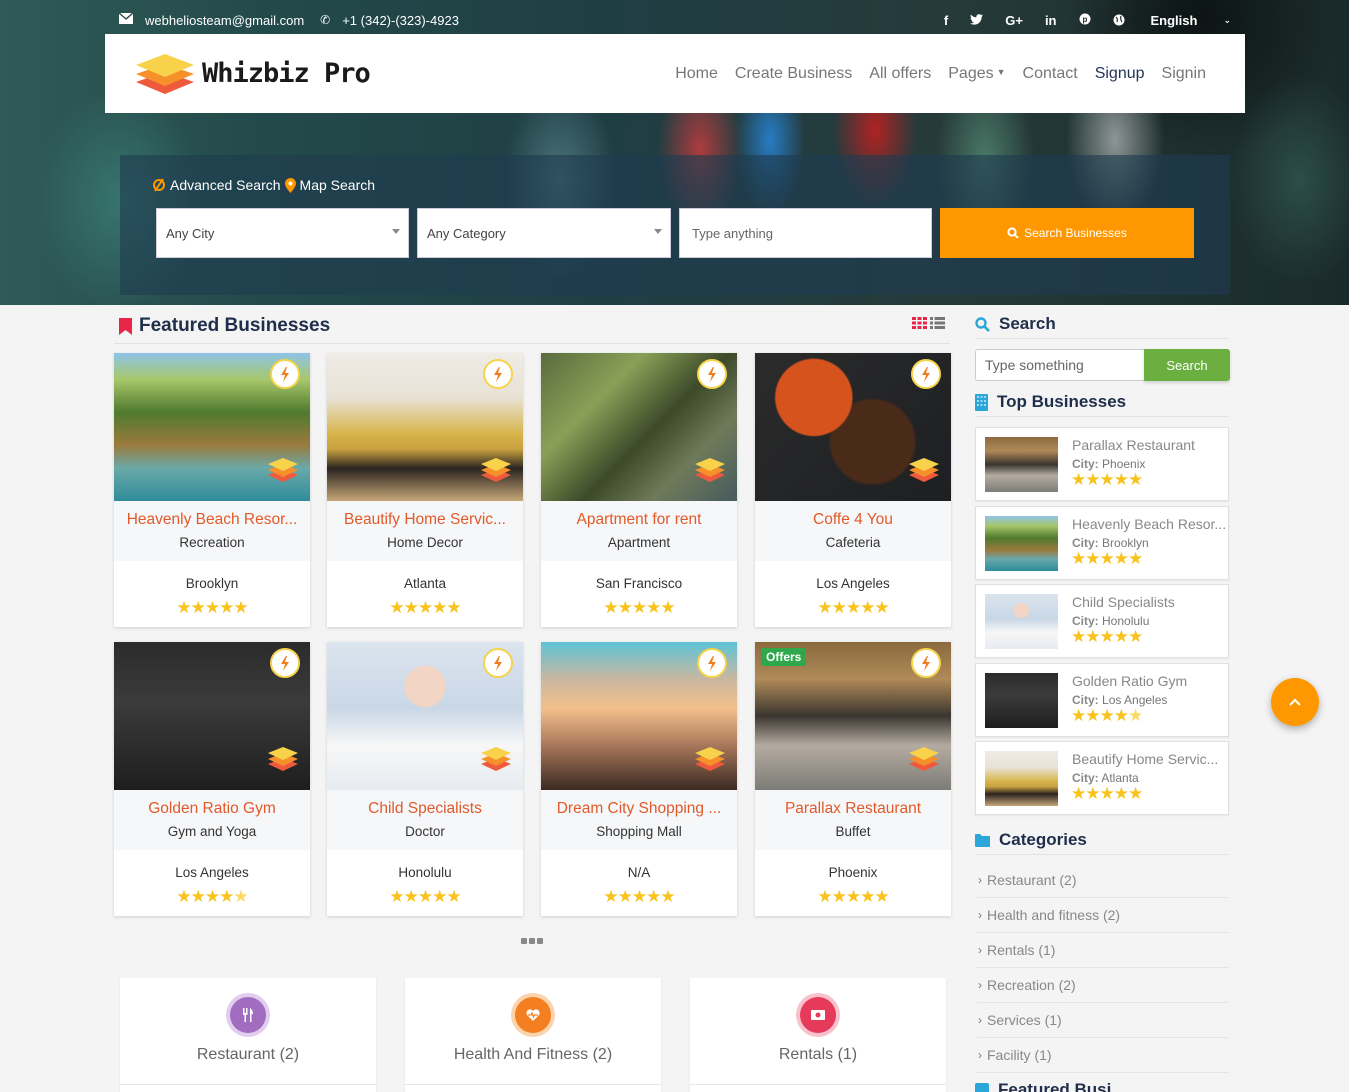  What do you see at coordinates (937, 323) in the screenshot?
I see `list-view-icon` at bounding box center [937, 323].